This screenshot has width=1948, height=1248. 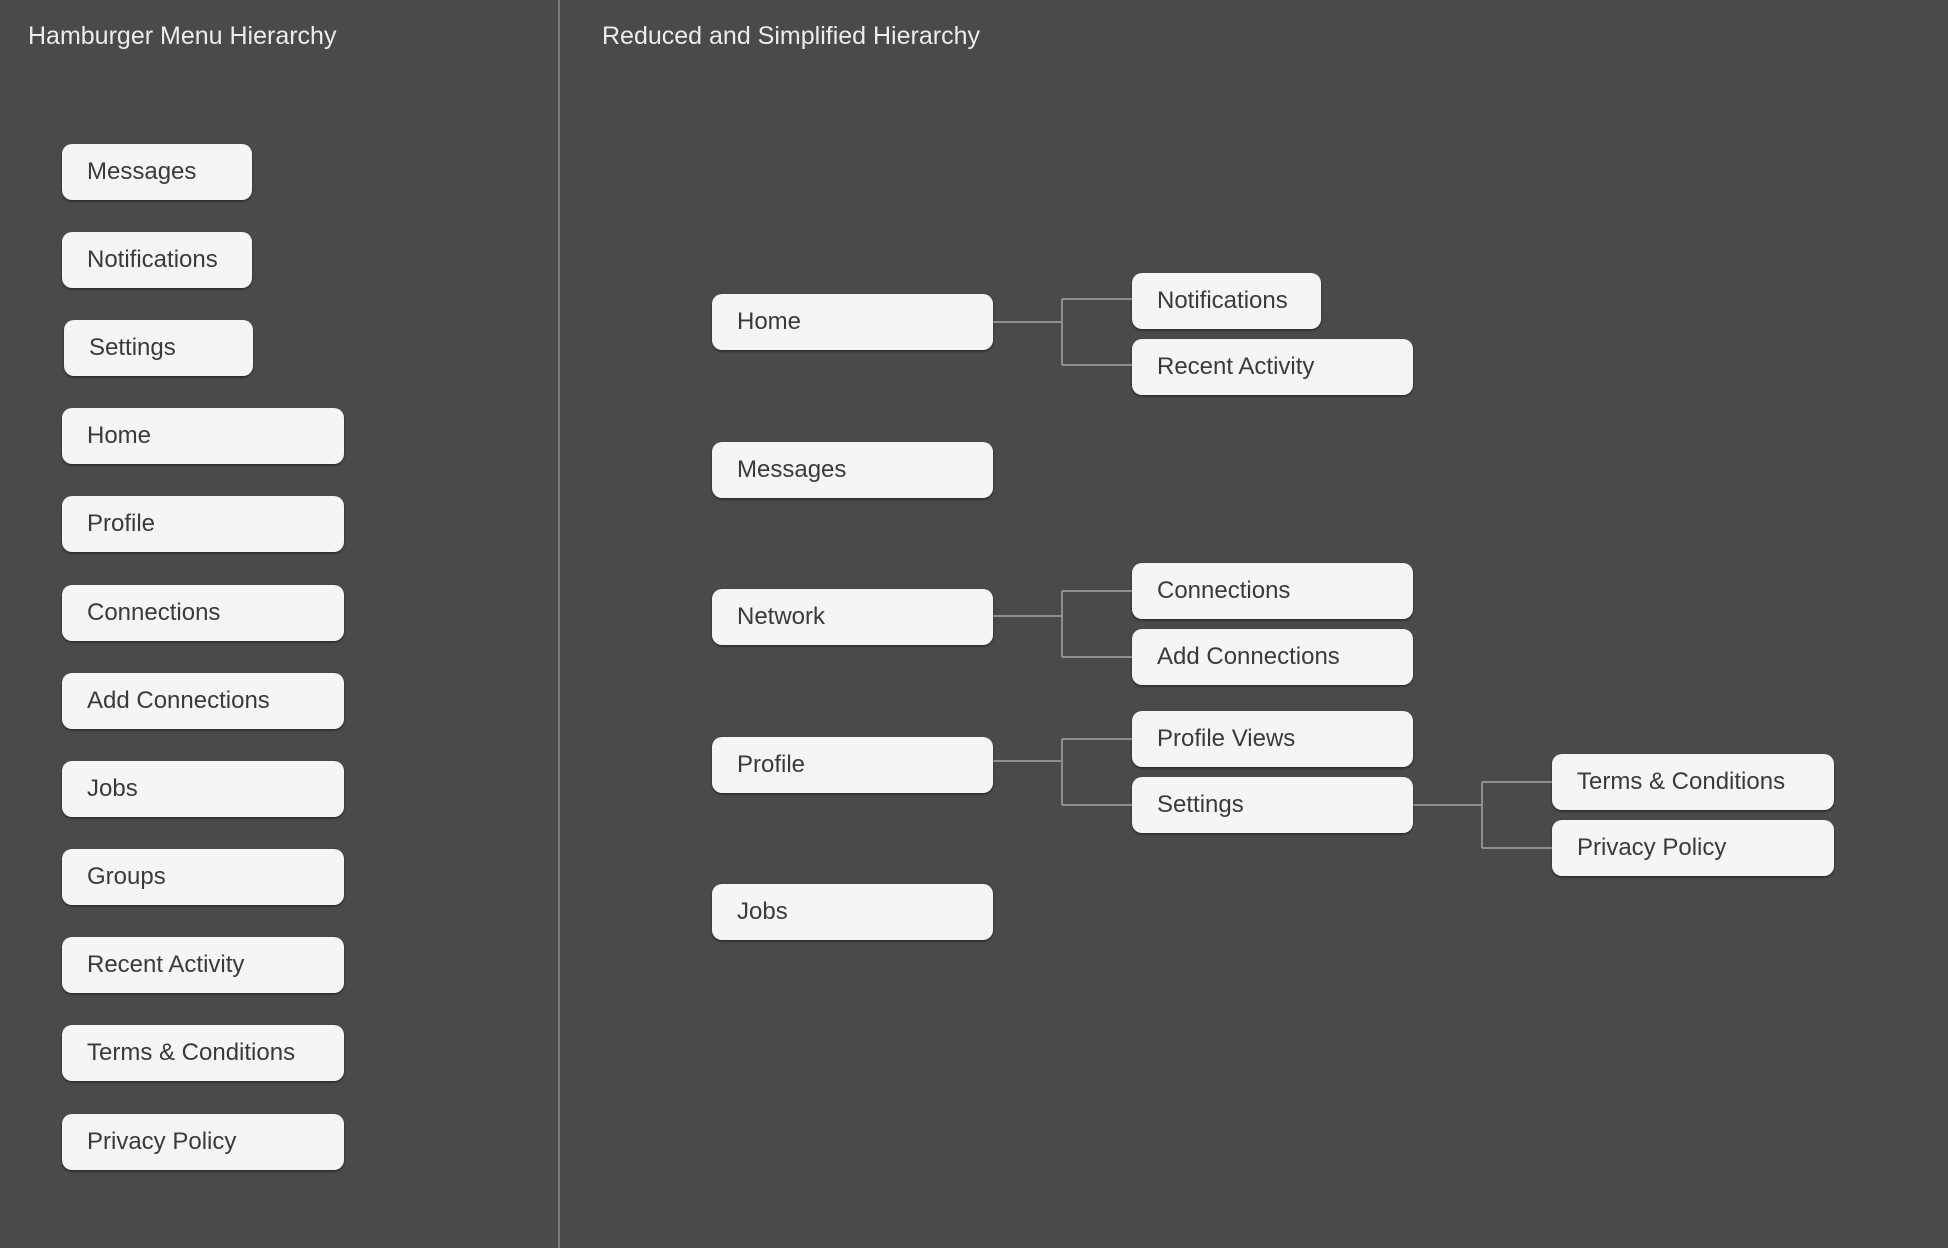 What do you see at coordinates (203, 1053) in the screenshot?
I see `menu-item-terms-conditions: Terms & Conditions` at bounding box center [203, 1053].